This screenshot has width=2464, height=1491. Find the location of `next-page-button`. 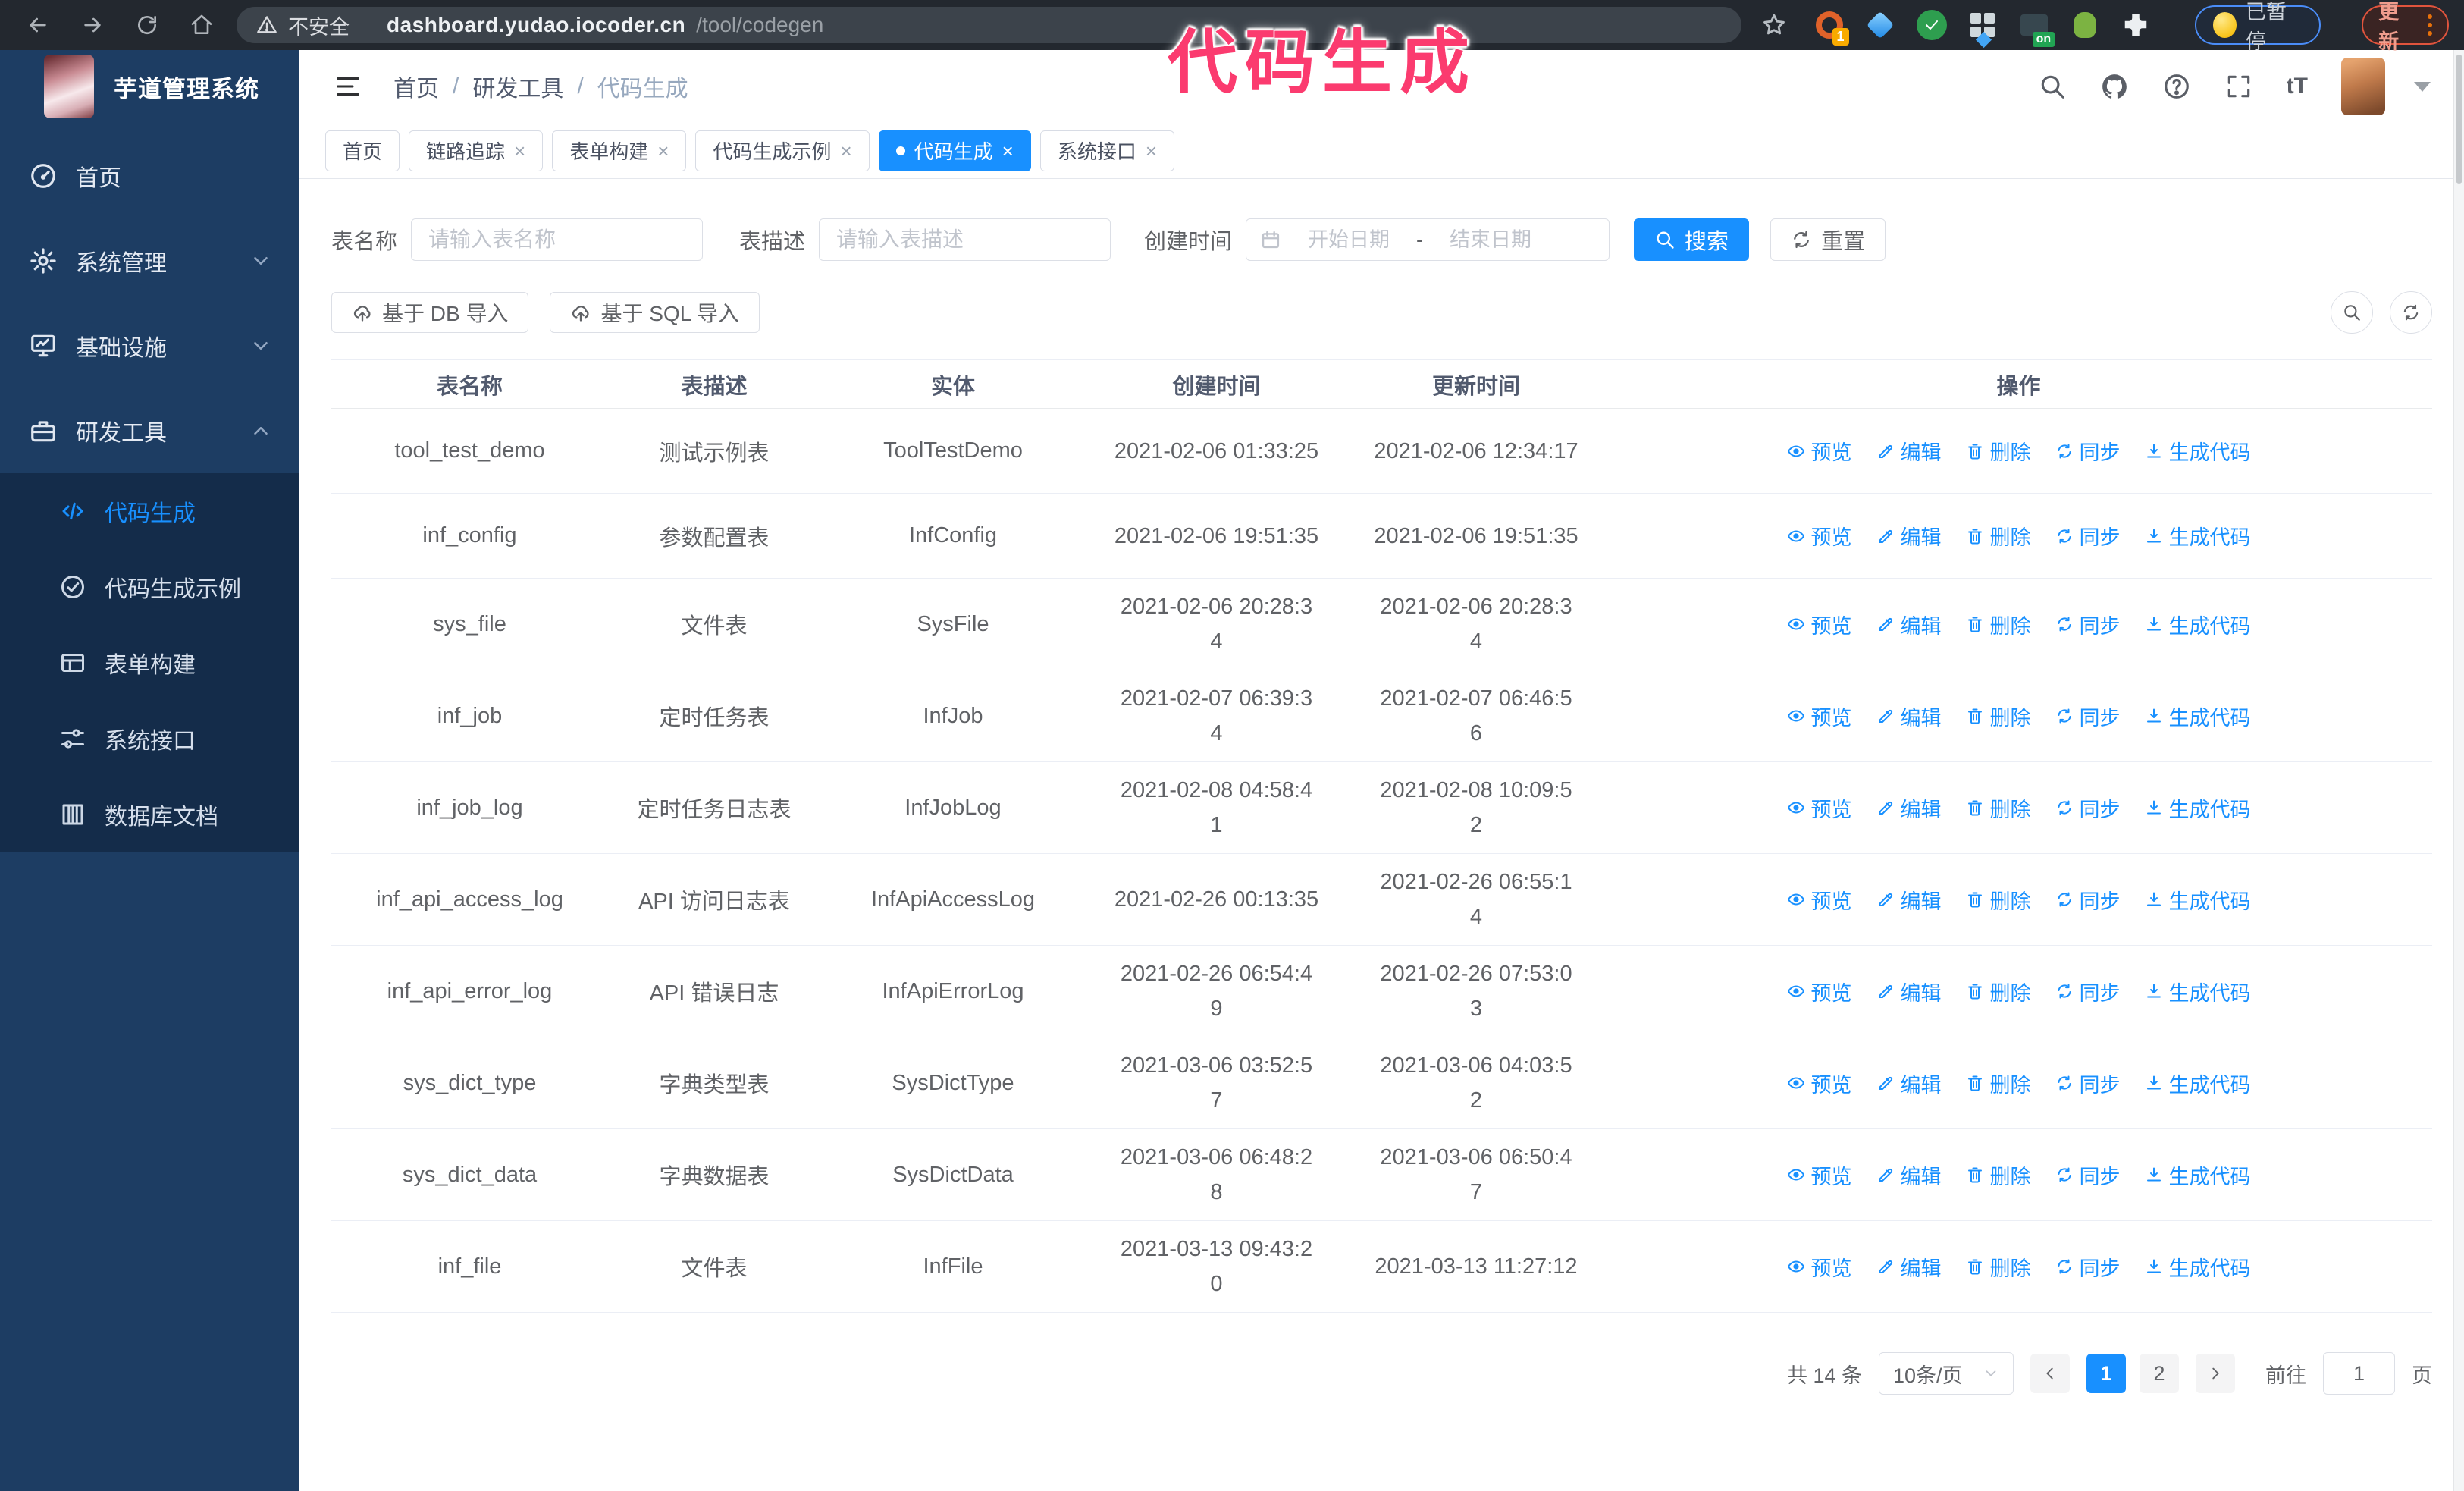

next-page-button is located at coordinates (2216, 1373).